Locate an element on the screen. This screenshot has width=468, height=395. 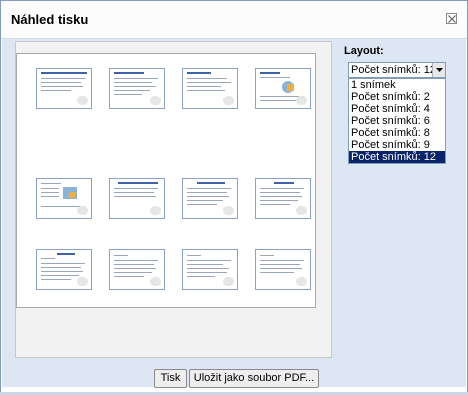
print-button: Tisk is located at coordinates (170, 378).